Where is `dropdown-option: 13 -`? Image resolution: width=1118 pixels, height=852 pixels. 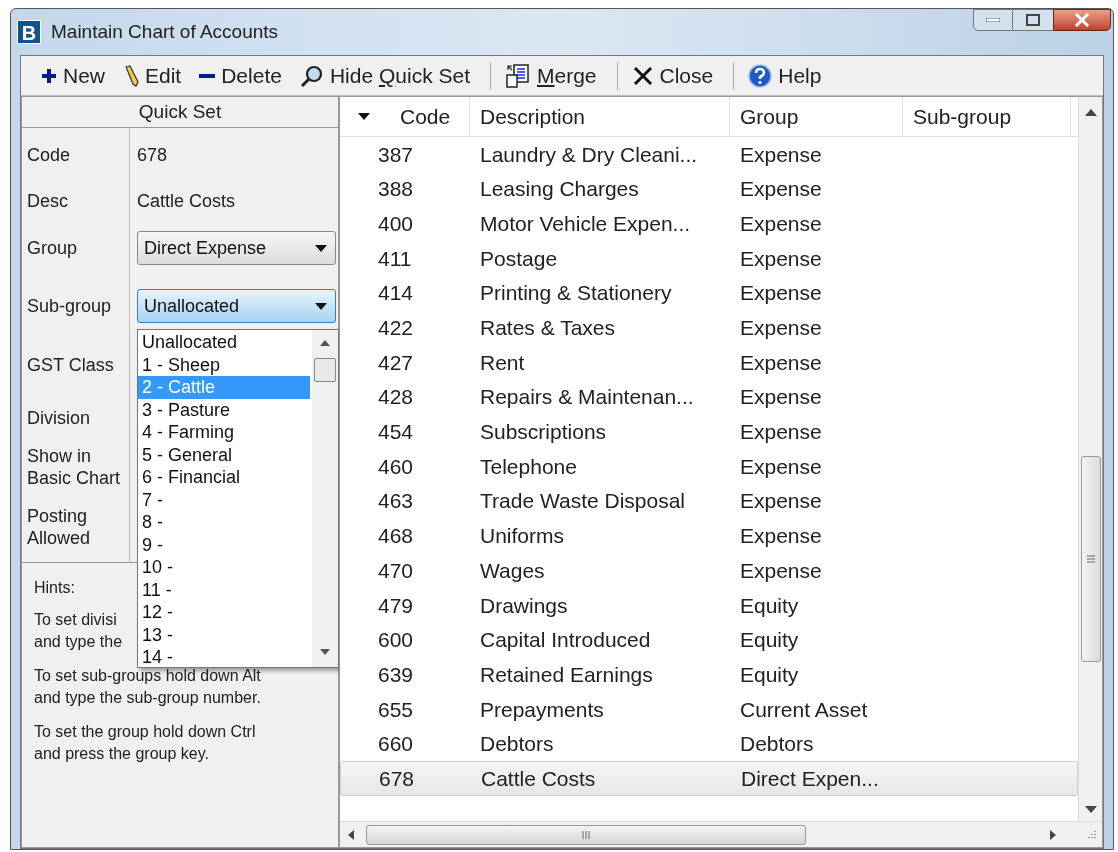 dropdown-option: 13 - is located at coordinates (224, 634).